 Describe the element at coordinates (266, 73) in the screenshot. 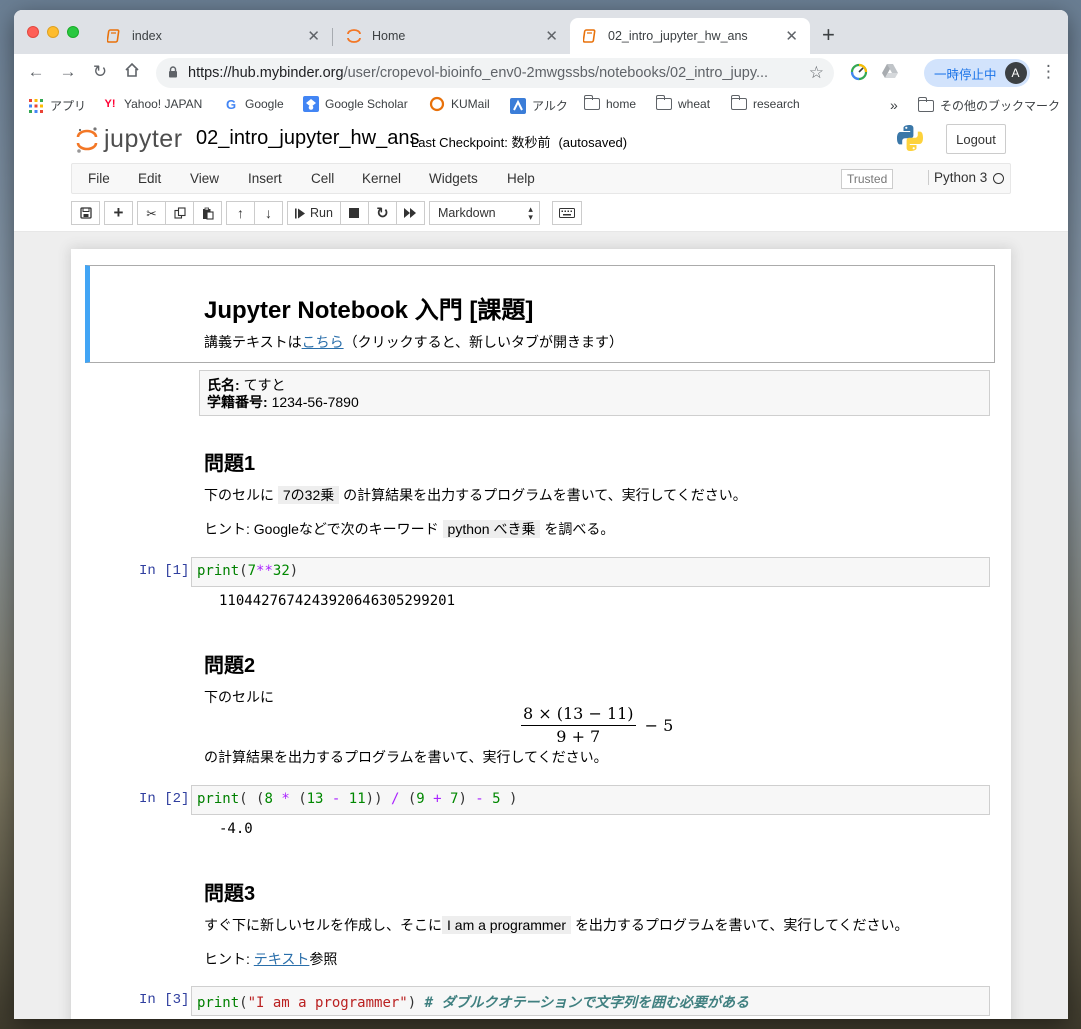

I see `url-host: https://hub.mybinder.org` at that location.